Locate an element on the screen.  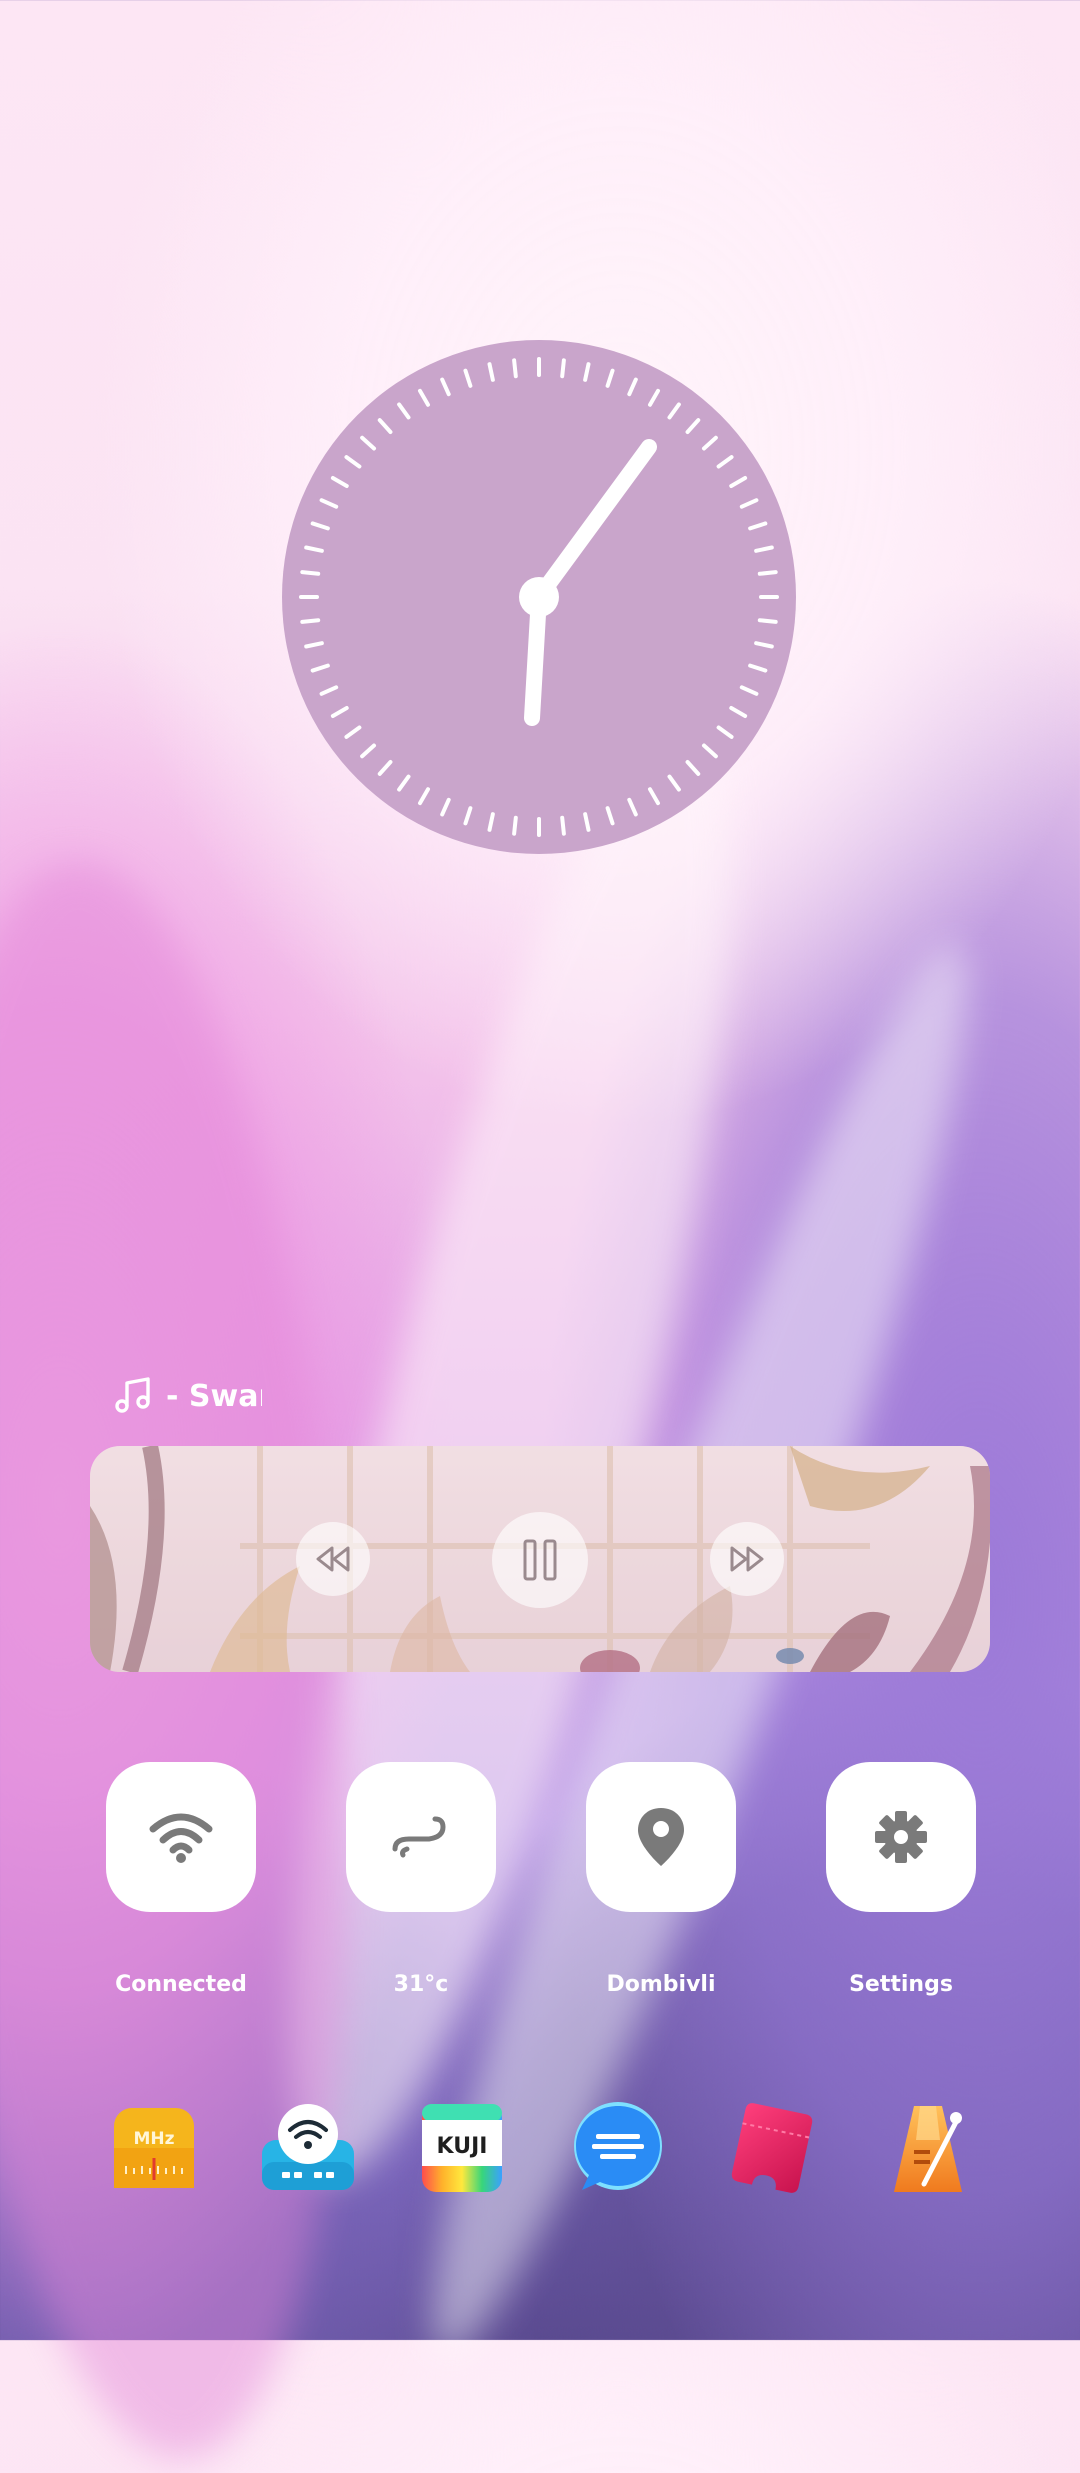
wind-icon is located at coordinates (419, 1837).